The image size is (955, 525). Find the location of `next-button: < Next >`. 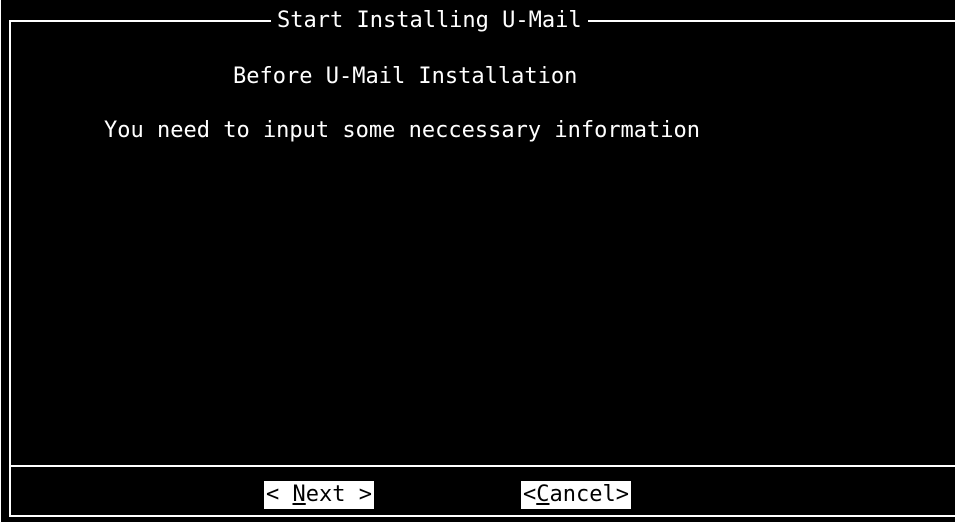

next-button: < Next > is located at coordinates (319, 495).